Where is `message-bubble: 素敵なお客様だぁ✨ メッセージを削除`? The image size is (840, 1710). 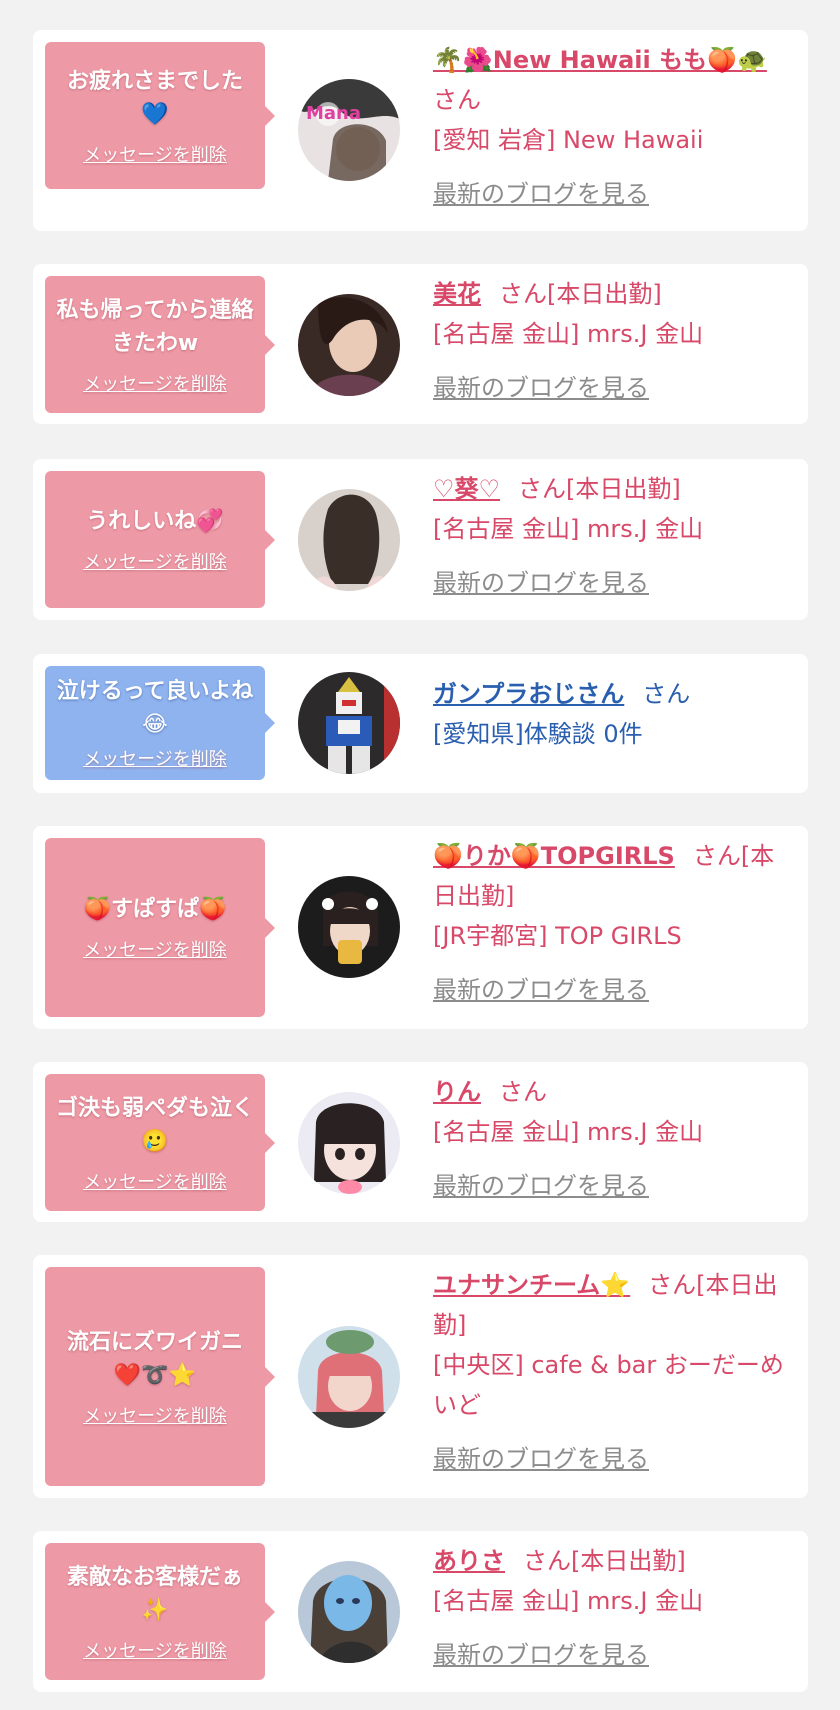
message-bubble: 素敵なお客様だぁ✨ メッセージを削除 is located at coordinates (160, 1611).